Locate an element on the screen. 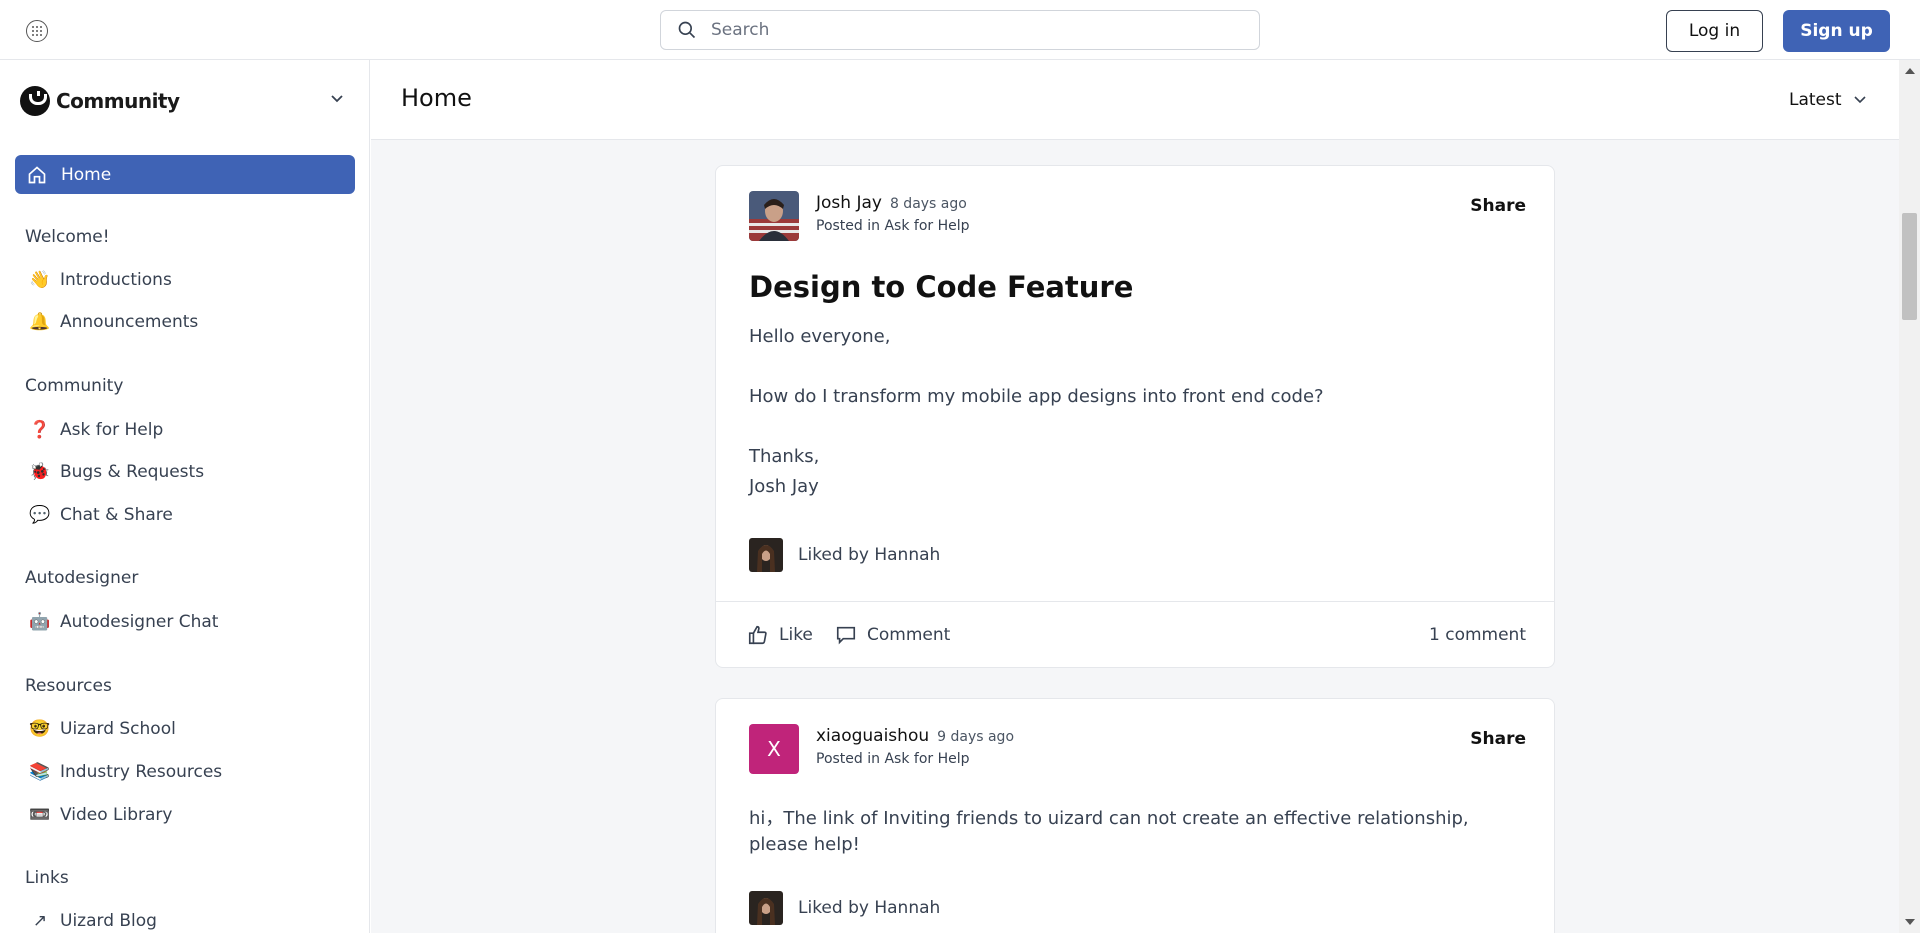 This screenshot has width=1920, height=933. sidebar-item-label: Uizard School is located at coordinates (118, 729).